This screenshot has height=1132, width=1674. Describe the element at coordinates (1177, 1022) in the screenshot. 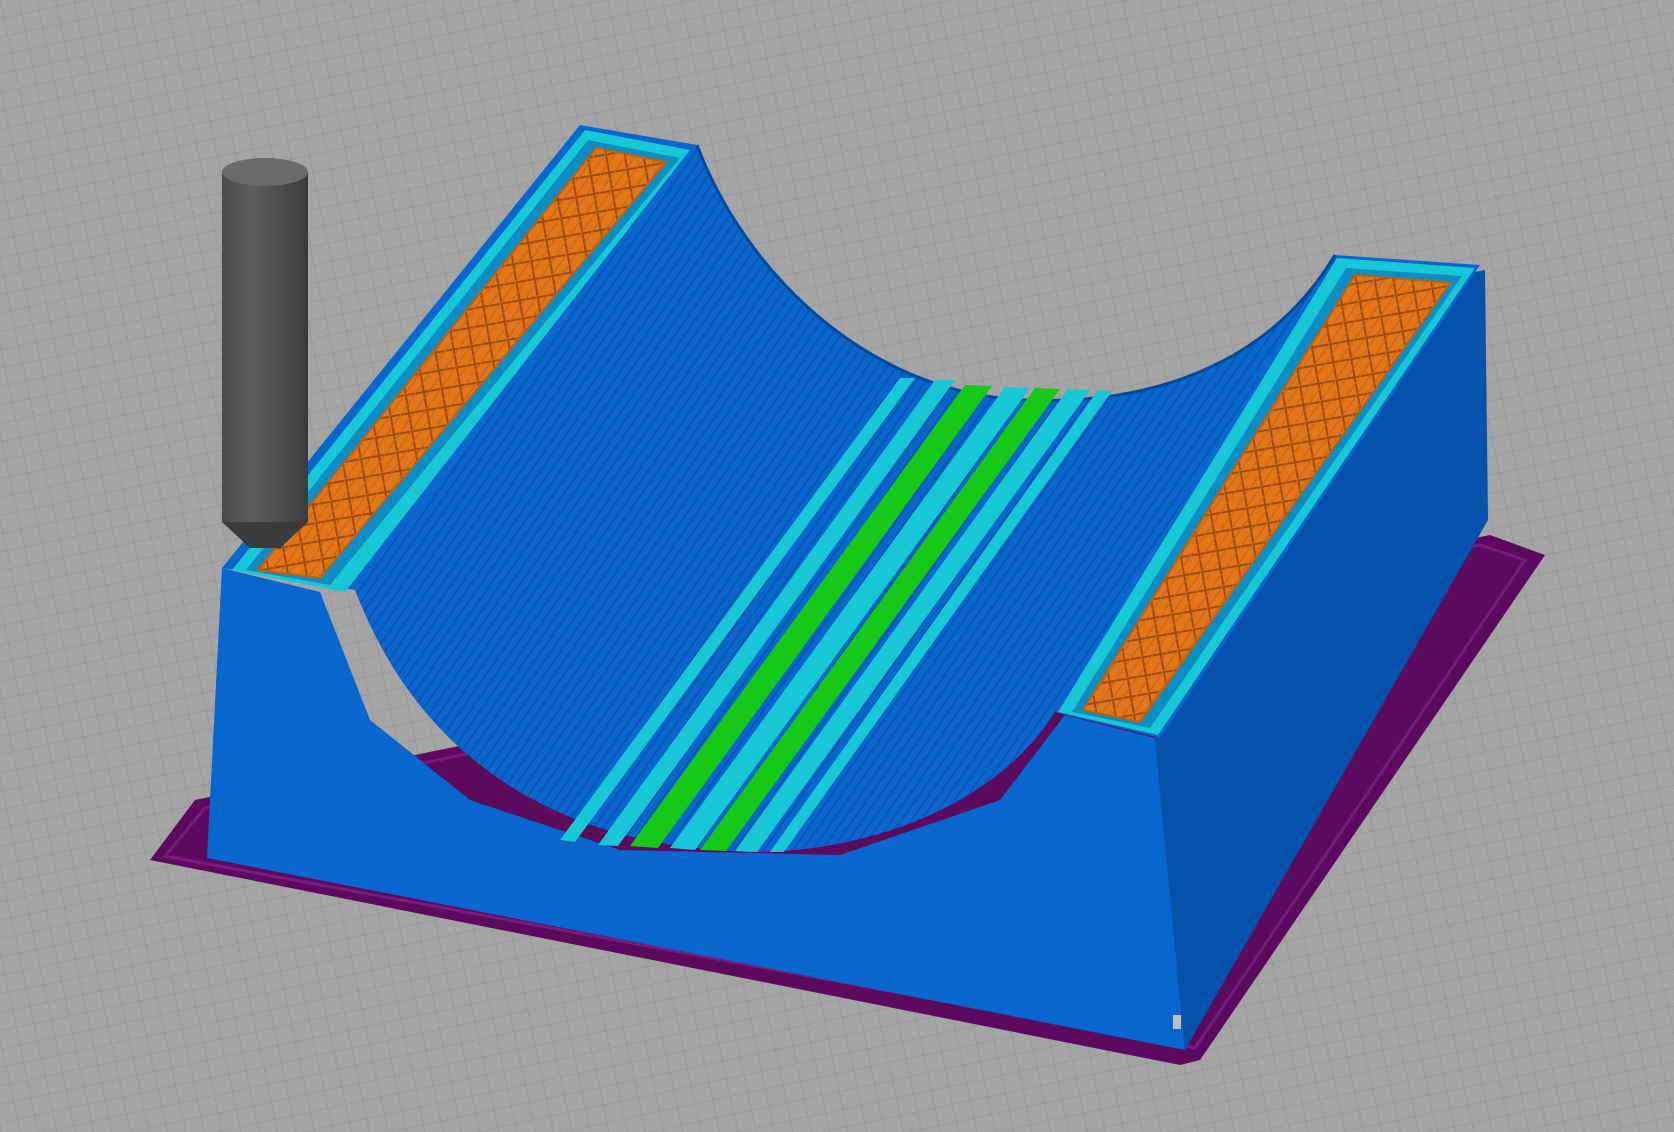

I see `seam-marker` at that location.